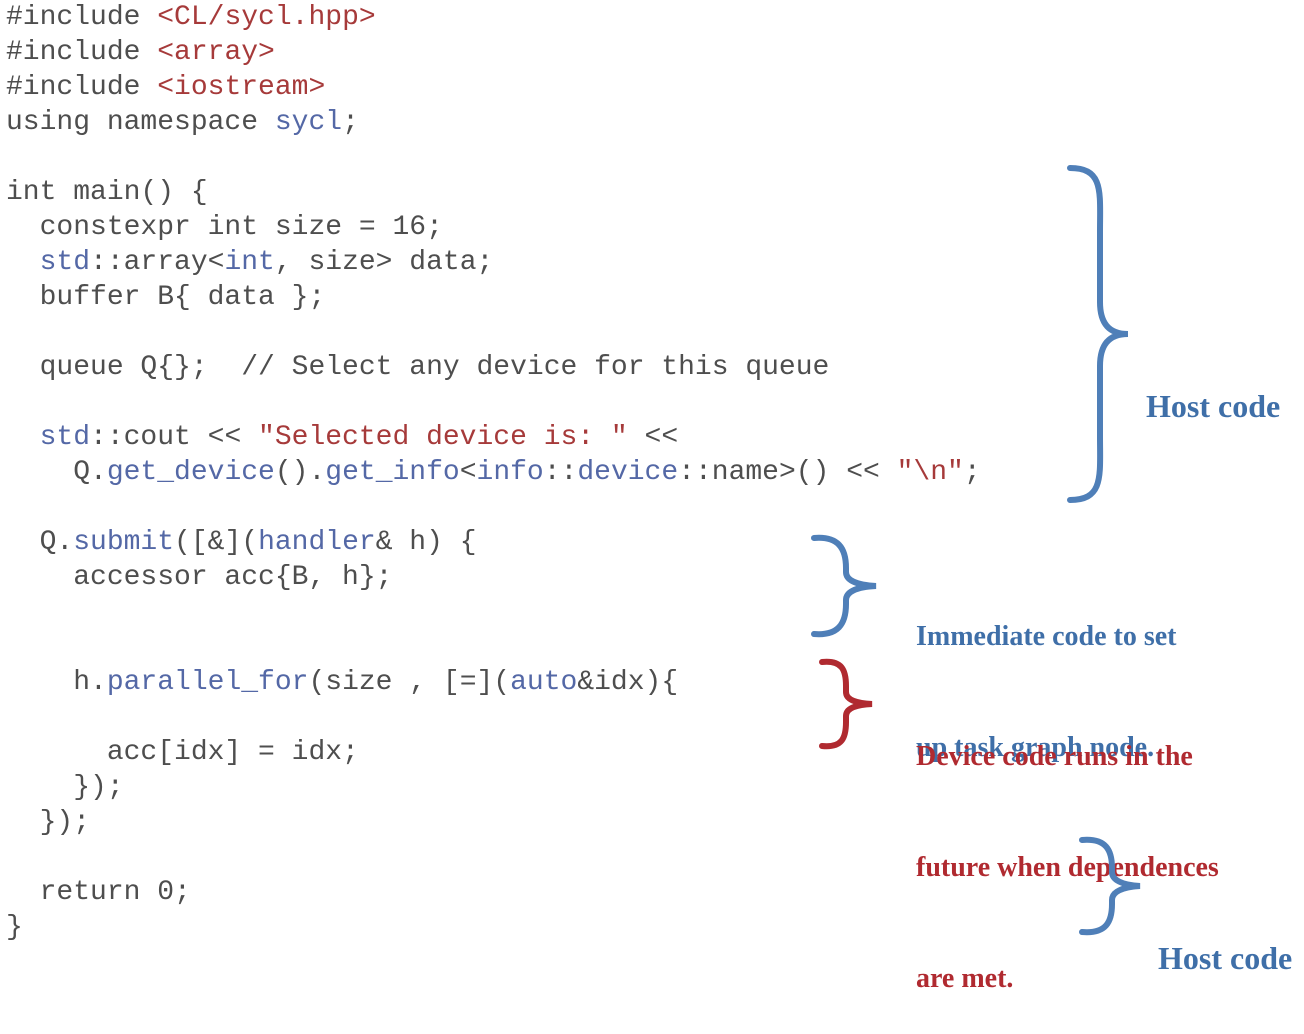  I want to click on code-token: ::, so click(560, 472).